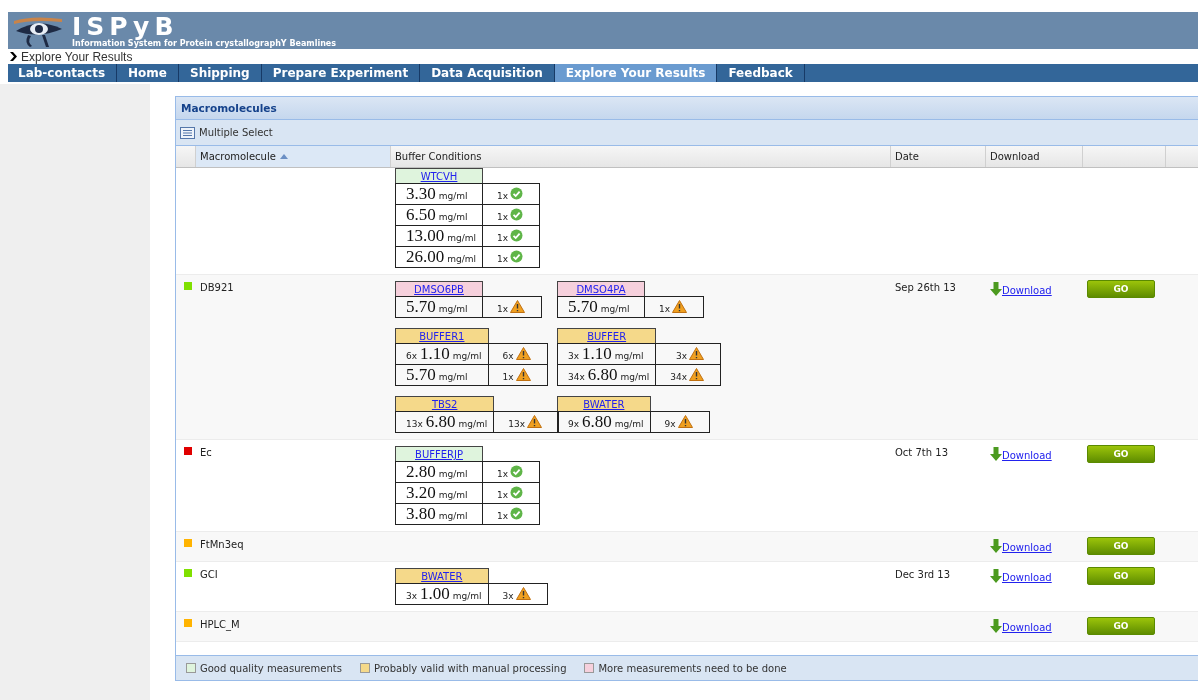 This screenshot has height=700, width=1198. Describe the element at coordinates (689, 375) in the screenshot. I see `repeats-cell: 34x` at that location.